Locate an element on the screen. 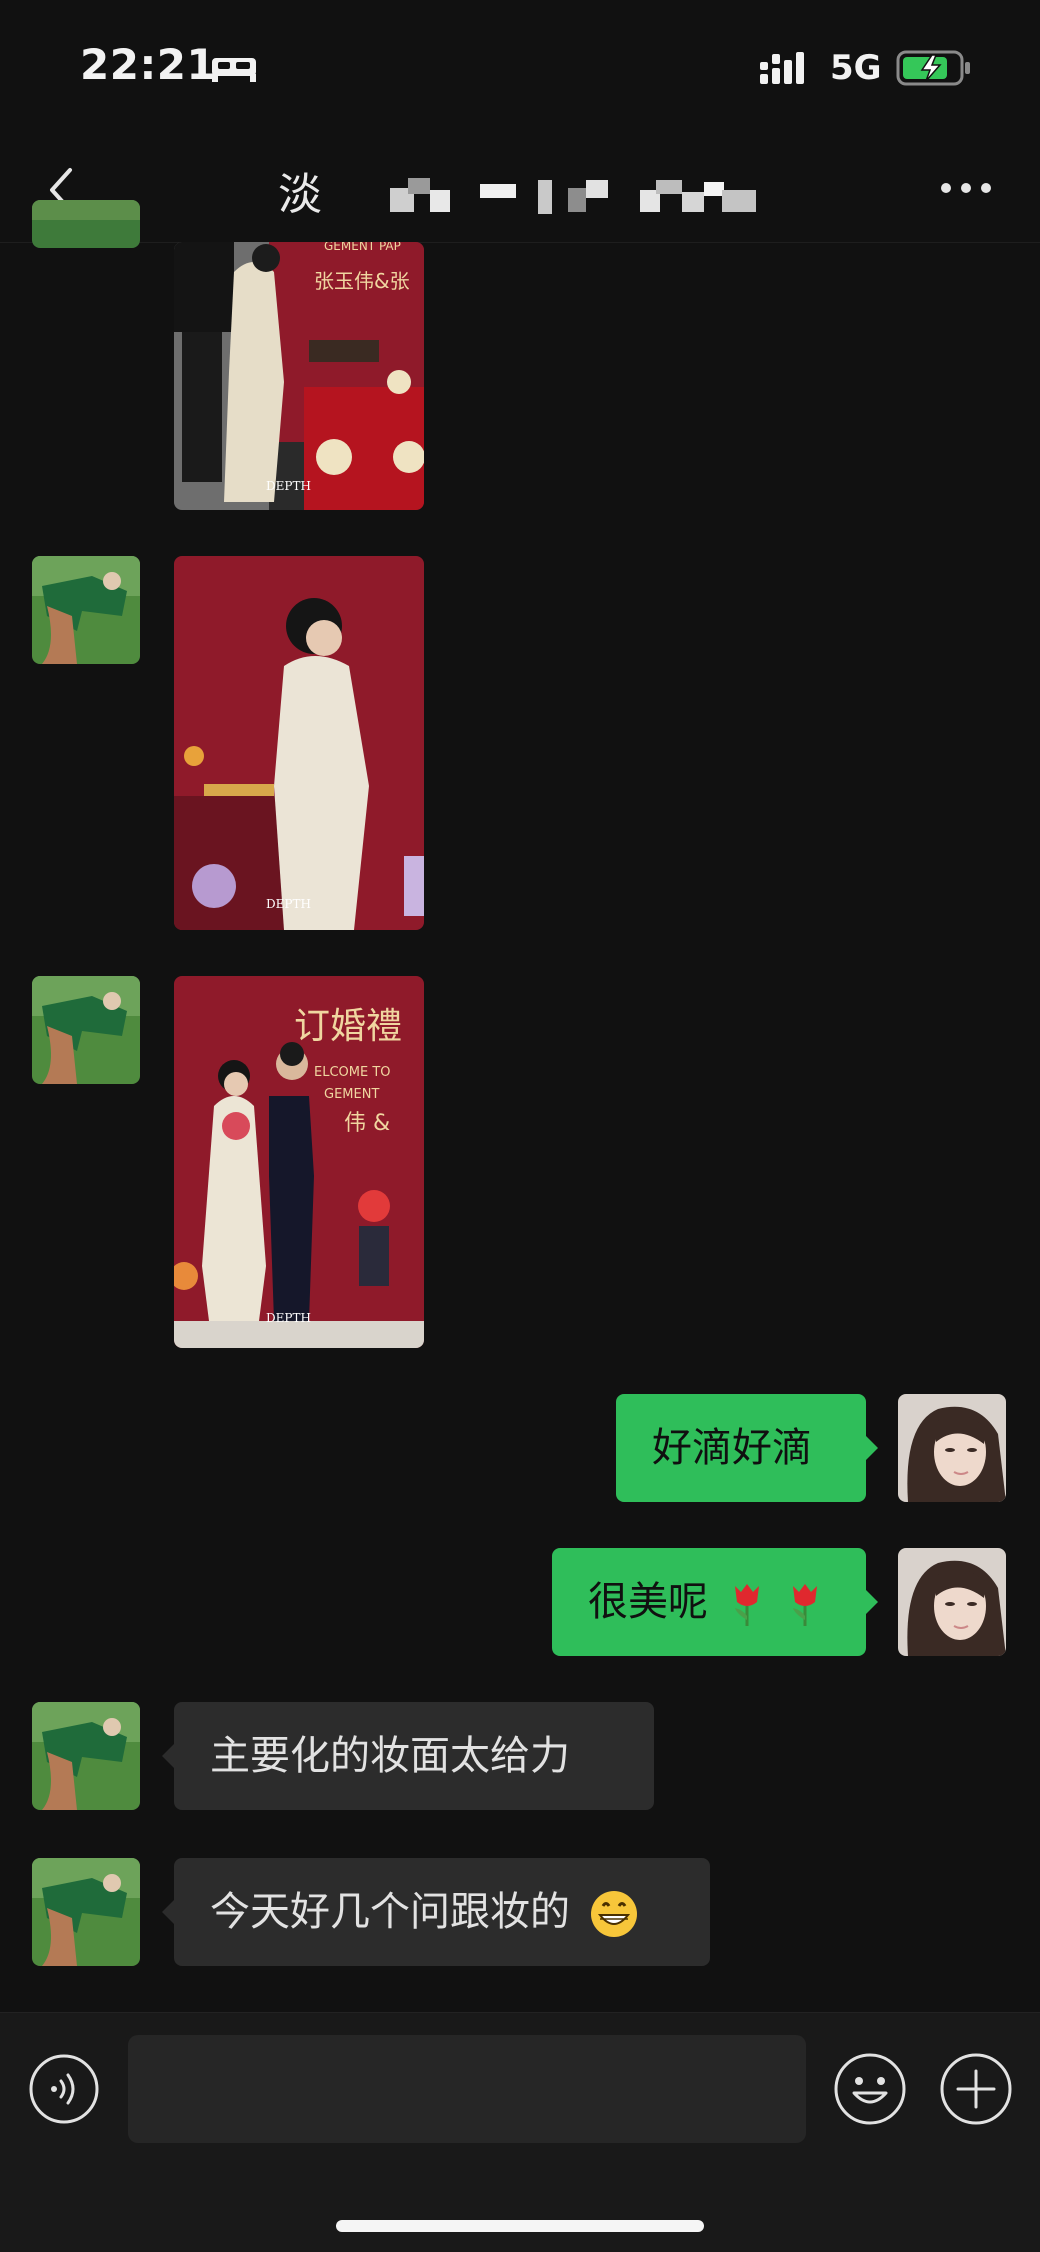  photo-sign-text: GEMENT is located at coordinates (351, 1094).